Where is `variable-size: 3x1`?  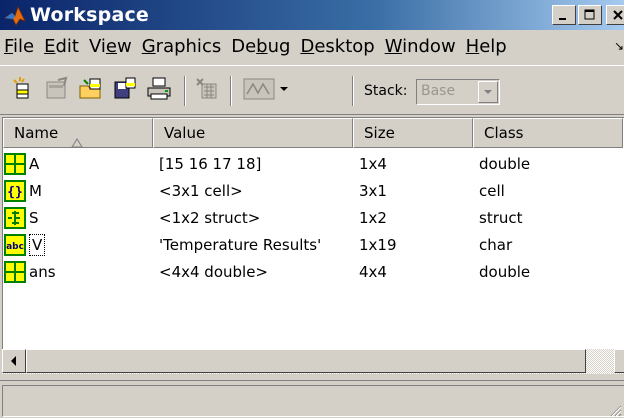
variable-size: 3x1 is located at coordinates (373, 191).